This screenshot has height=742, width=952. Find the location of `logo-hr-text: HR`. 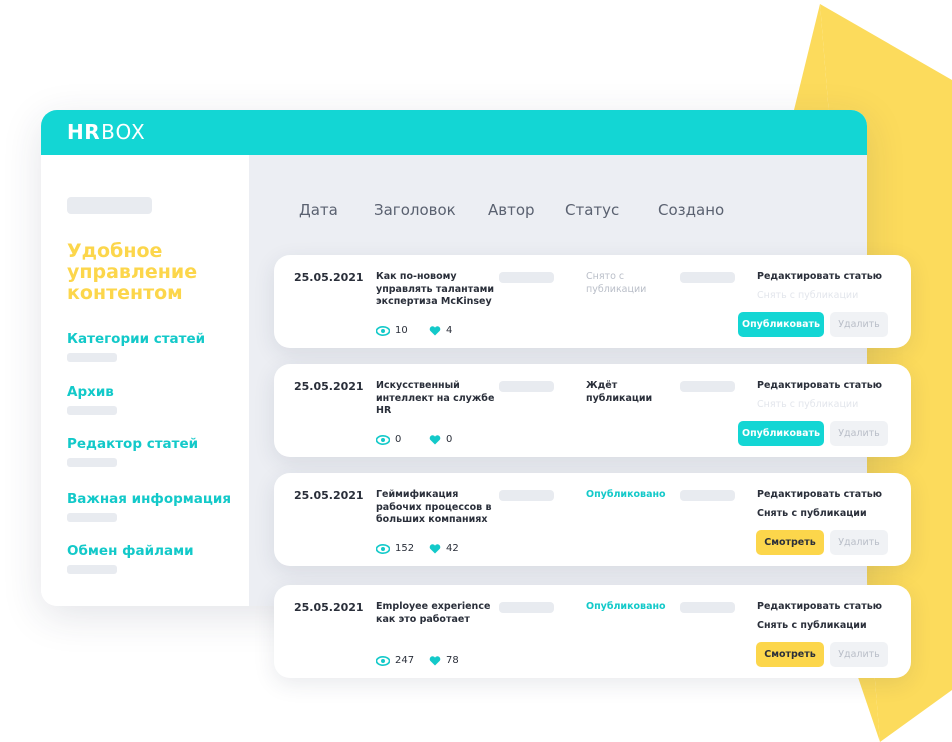

logo-hr-text: HR is located at coordinates (84, 132).